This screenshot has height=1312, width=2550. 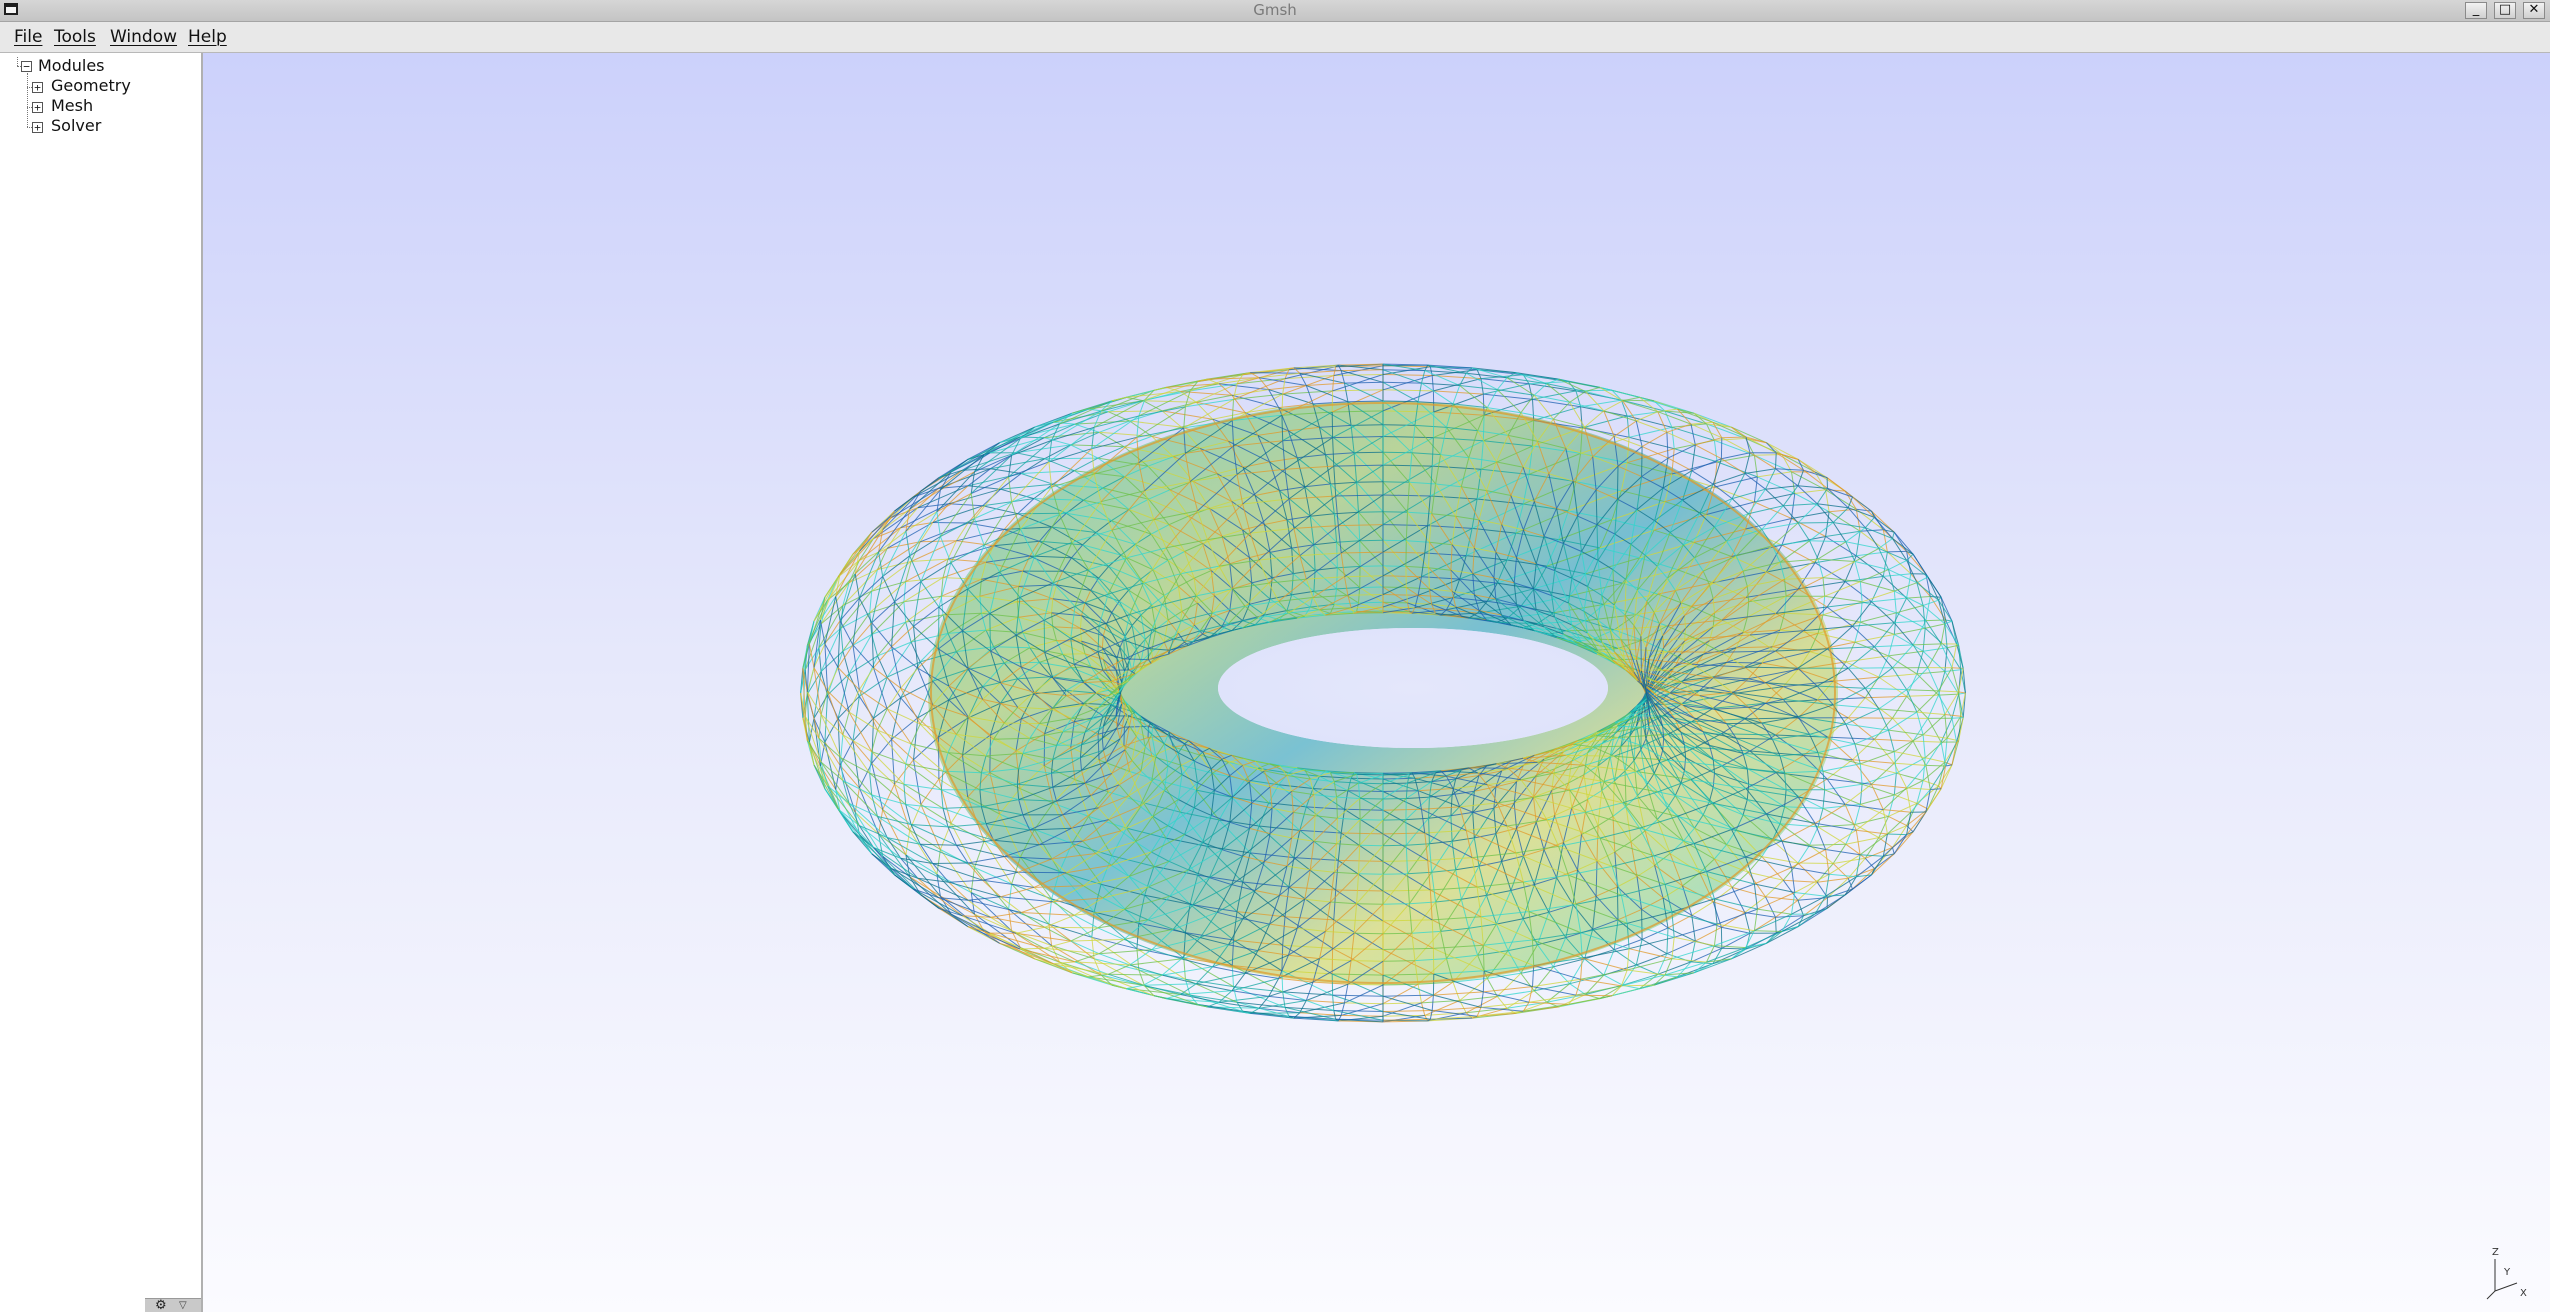 I want to click on tree-item-mesh: Mesh, so click(x=72, y=106).